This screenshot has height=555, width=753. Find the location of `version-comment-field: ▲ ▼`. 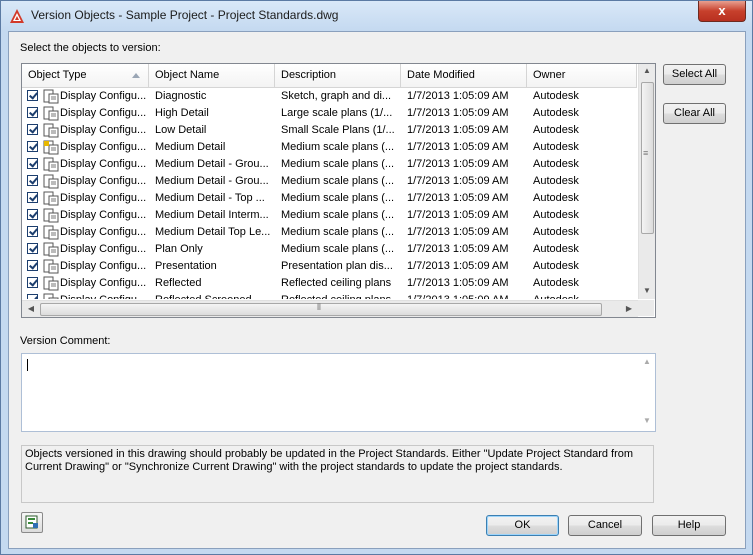

version-comment-field: ▲ ▼ is located at coordinates (338, 392).